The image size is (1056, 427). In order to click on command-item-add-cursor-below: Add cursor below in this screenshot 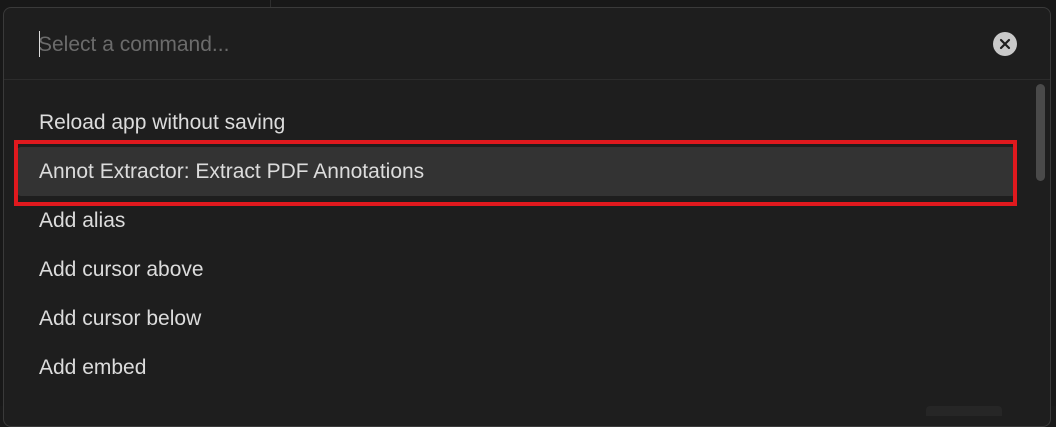, I will do `click(516, 318)`.